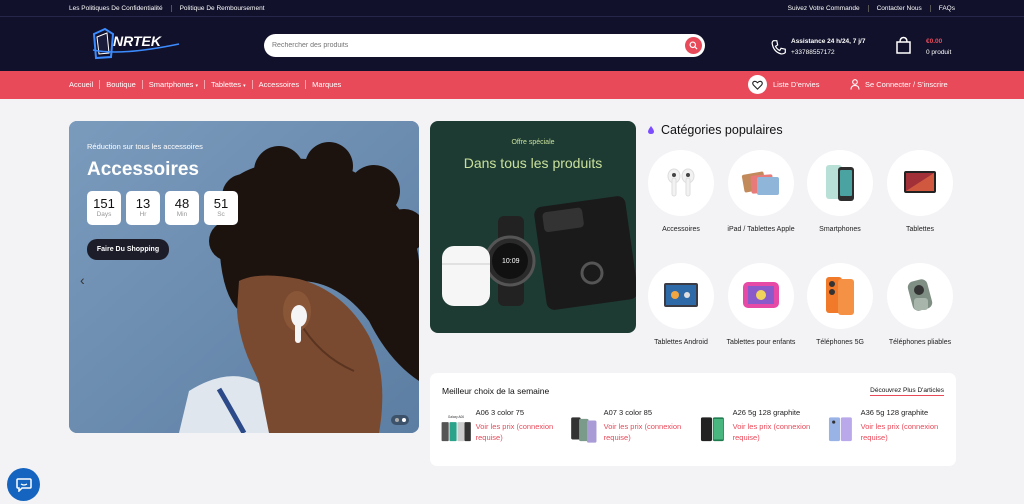 The image size is (1024, 504). What do you see at coordinates (761, 342) in the screenshot?
I see `category-label: Tablettes pour enfants` at bounding box center [761, 342].